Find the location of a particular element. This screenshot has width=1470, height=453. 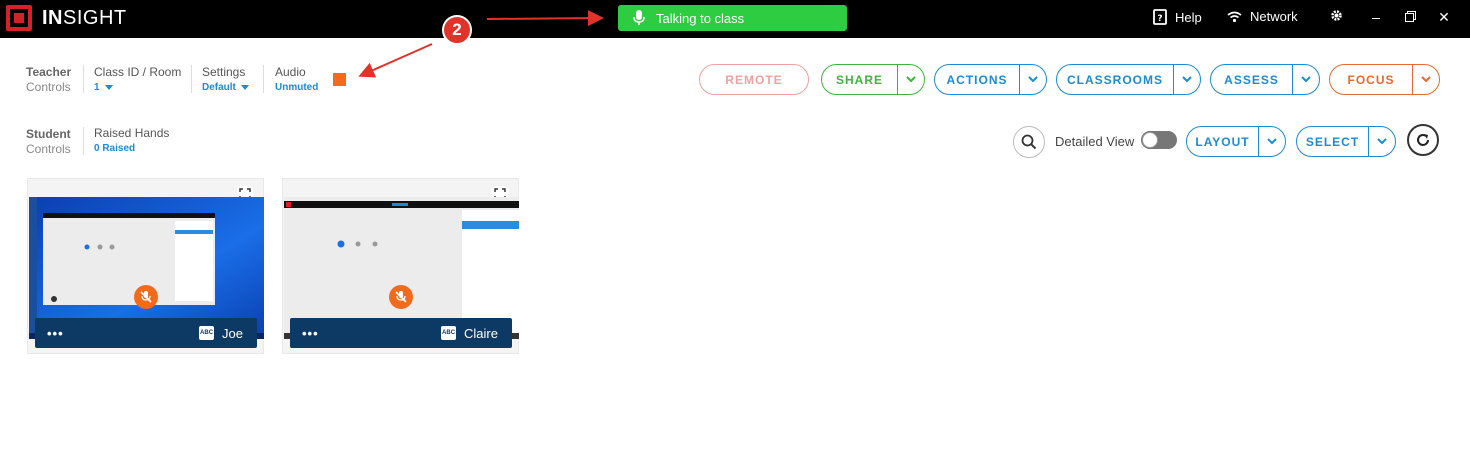

select-dropdown is located at coordinates (1381, 141).